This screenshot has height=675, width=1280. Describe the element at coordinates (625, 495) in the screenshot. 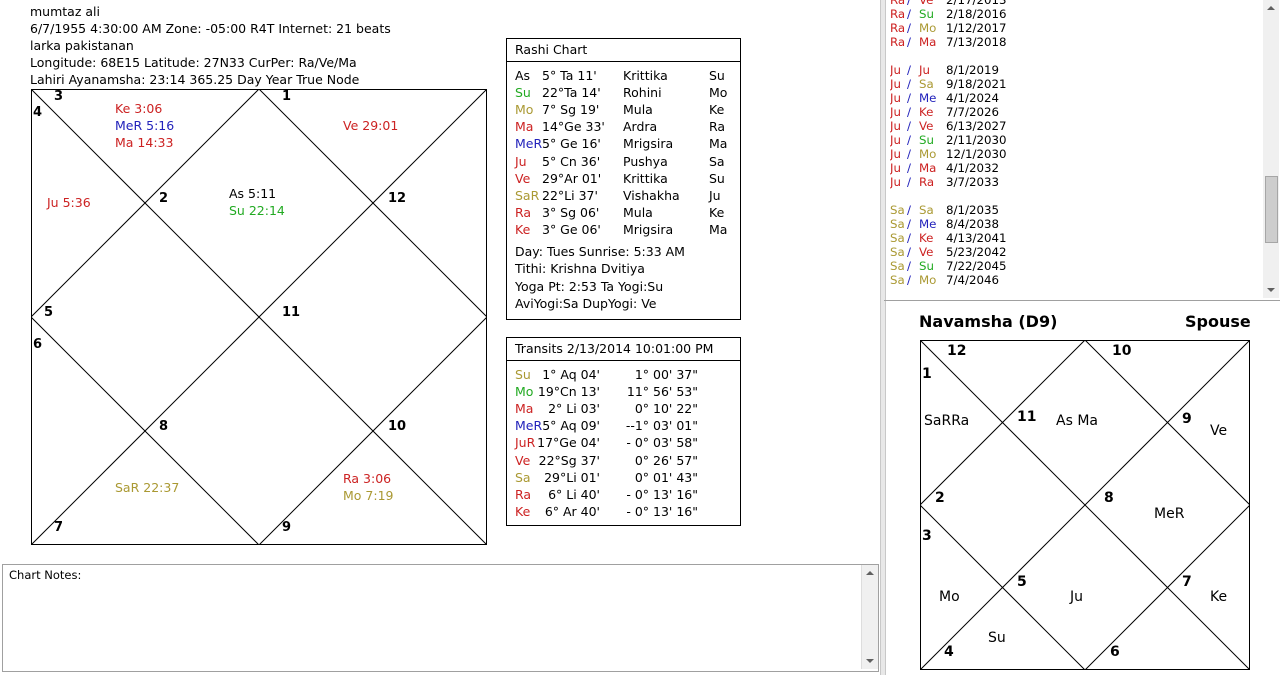

I see `transit-row: Ra 6° Li 40' - 0° 13' 16"` at that location.